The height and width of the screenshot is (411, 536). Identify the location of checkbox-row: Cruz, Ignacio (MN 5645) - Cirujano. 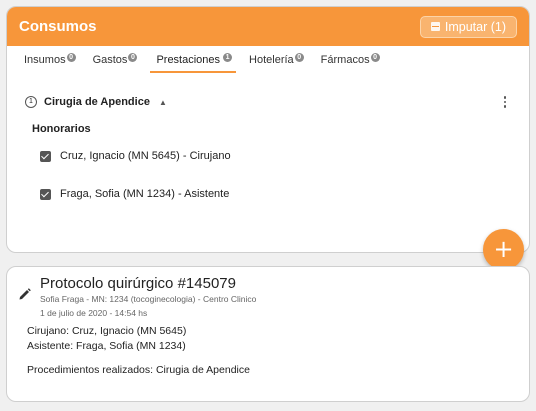
(135, 156).